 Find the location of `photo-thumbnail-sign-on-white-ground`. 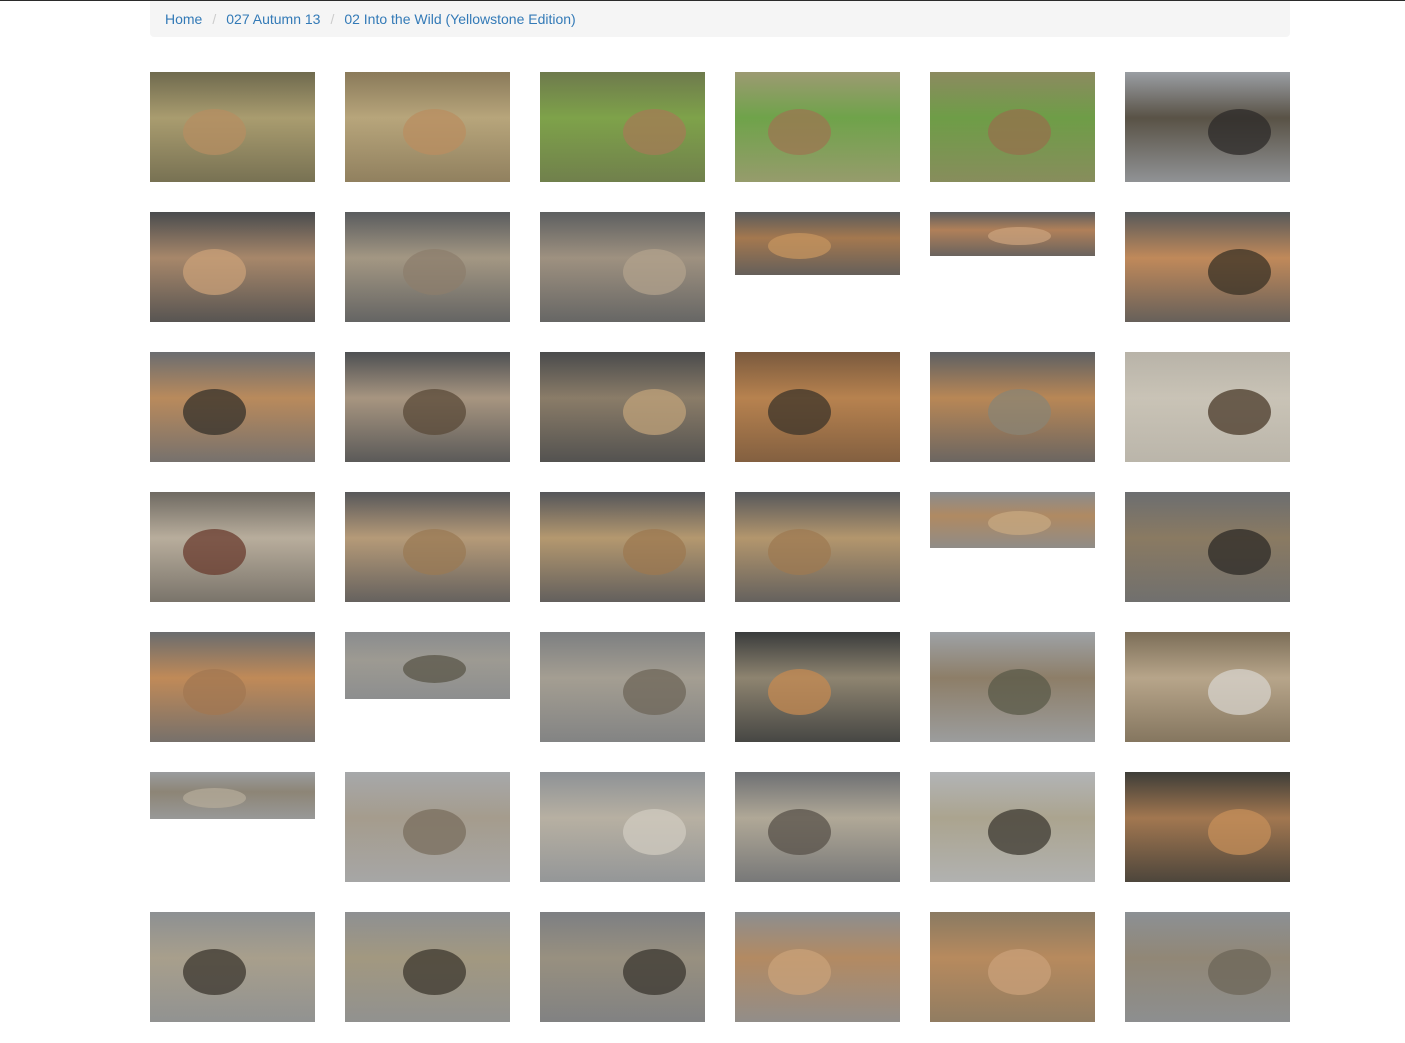

photo-thumbnail-sign-on-white-ground is located at coordinates (1207, 407).